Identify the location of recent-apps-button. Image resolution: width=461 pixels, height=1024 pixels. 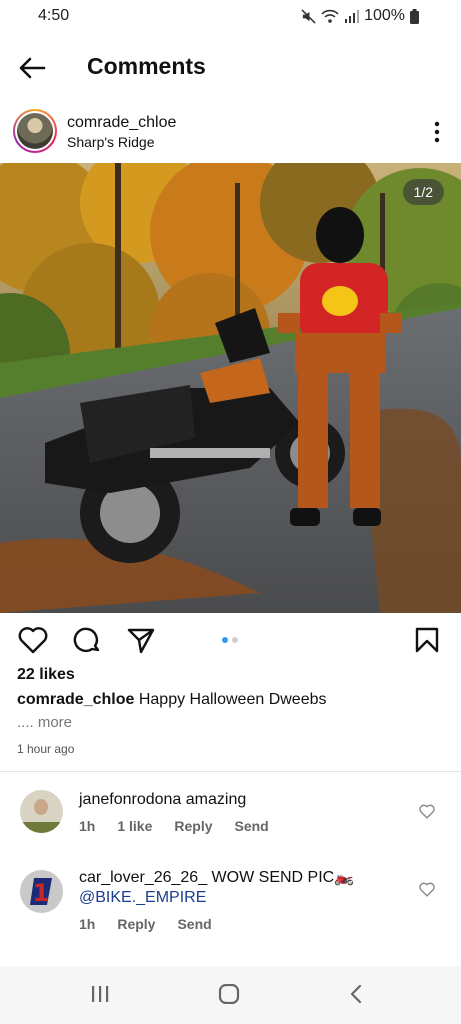
(100, 996).